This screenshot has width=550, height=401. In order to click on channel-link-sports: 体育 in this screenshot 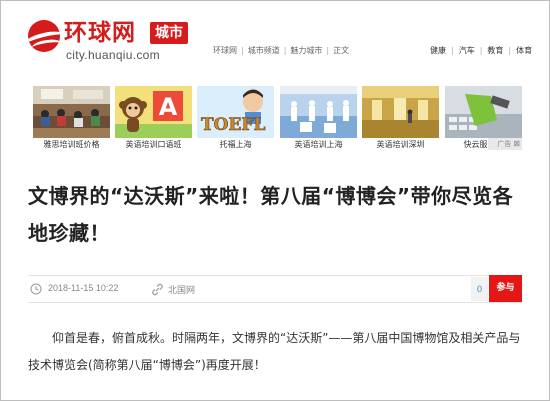, I will do `click(524, 50)`.